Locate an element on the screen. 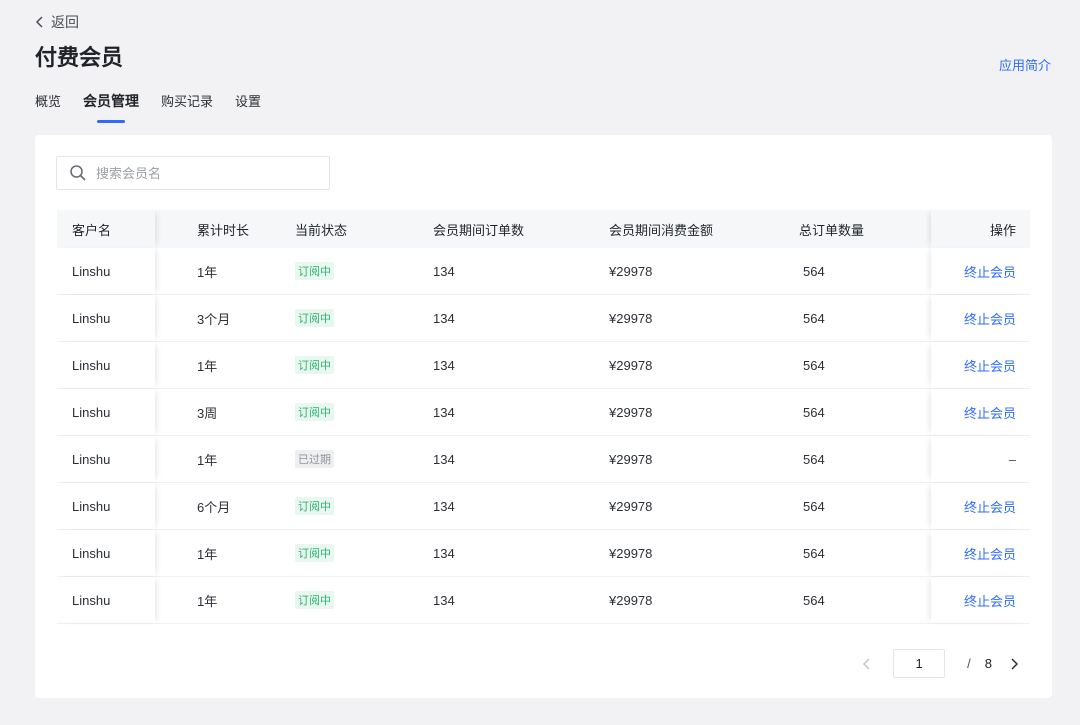 The image size is (1080, 725). page-title: 付费会员 is located at coordinates (79, 57).